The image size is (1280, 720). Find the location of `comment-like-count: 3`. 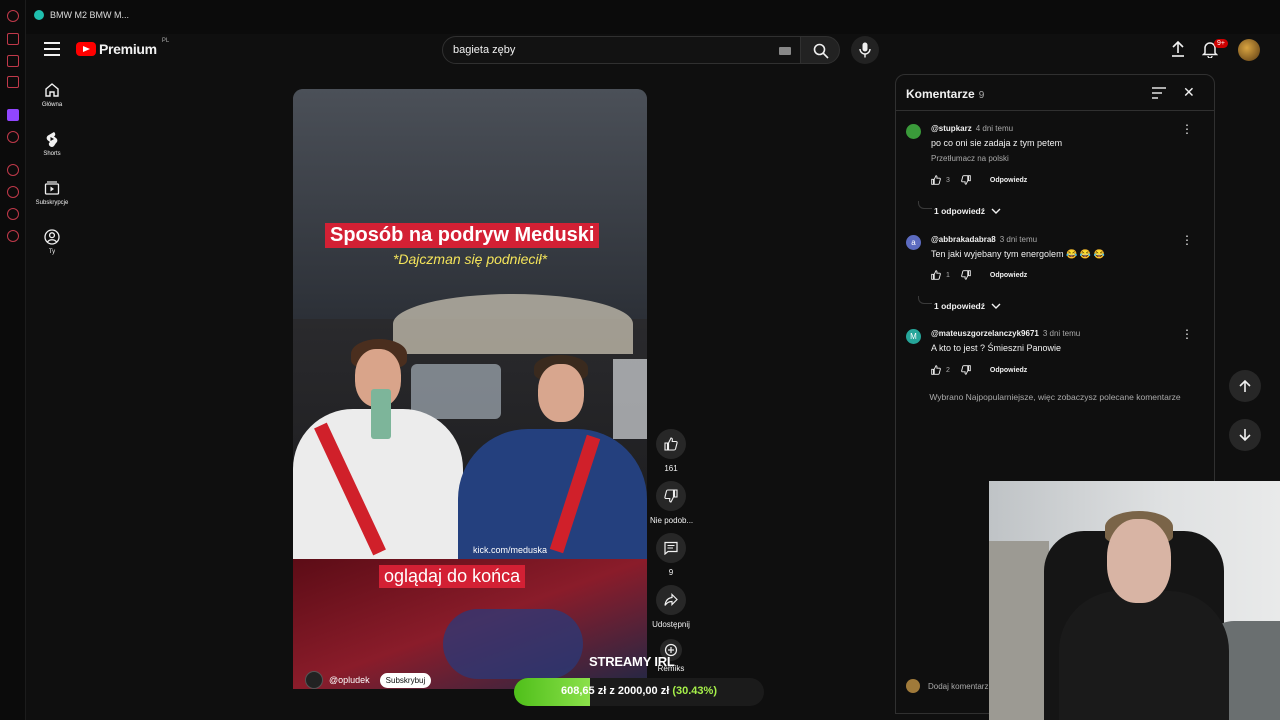

comment-like-count: 3 is located at coordinates (948, 180).